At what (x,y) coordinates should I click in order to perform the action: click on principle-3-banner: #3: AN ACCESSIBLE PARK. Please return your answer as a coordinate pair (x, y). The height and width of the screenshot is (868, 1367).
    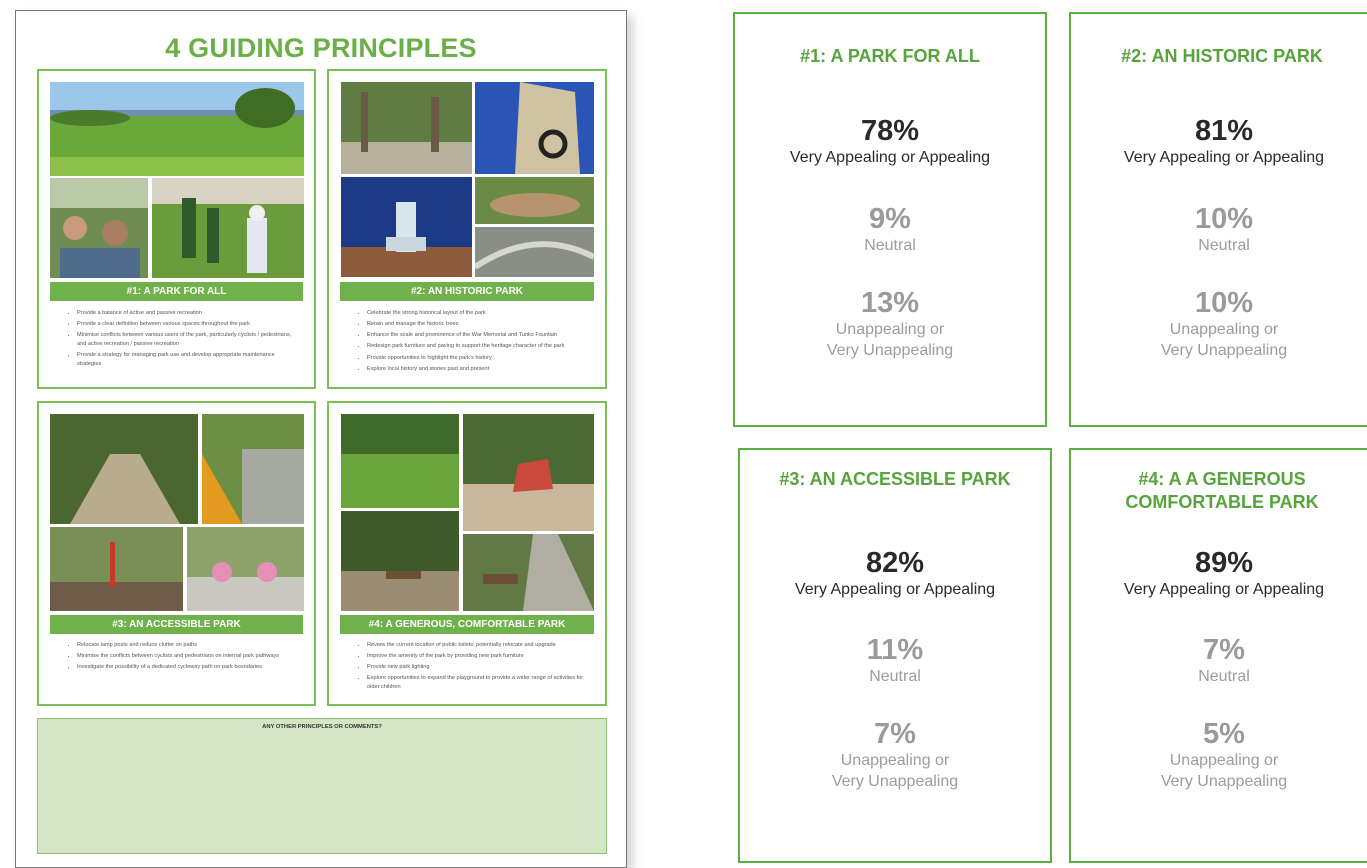
    Looking at the image, I should click on (176, 624).